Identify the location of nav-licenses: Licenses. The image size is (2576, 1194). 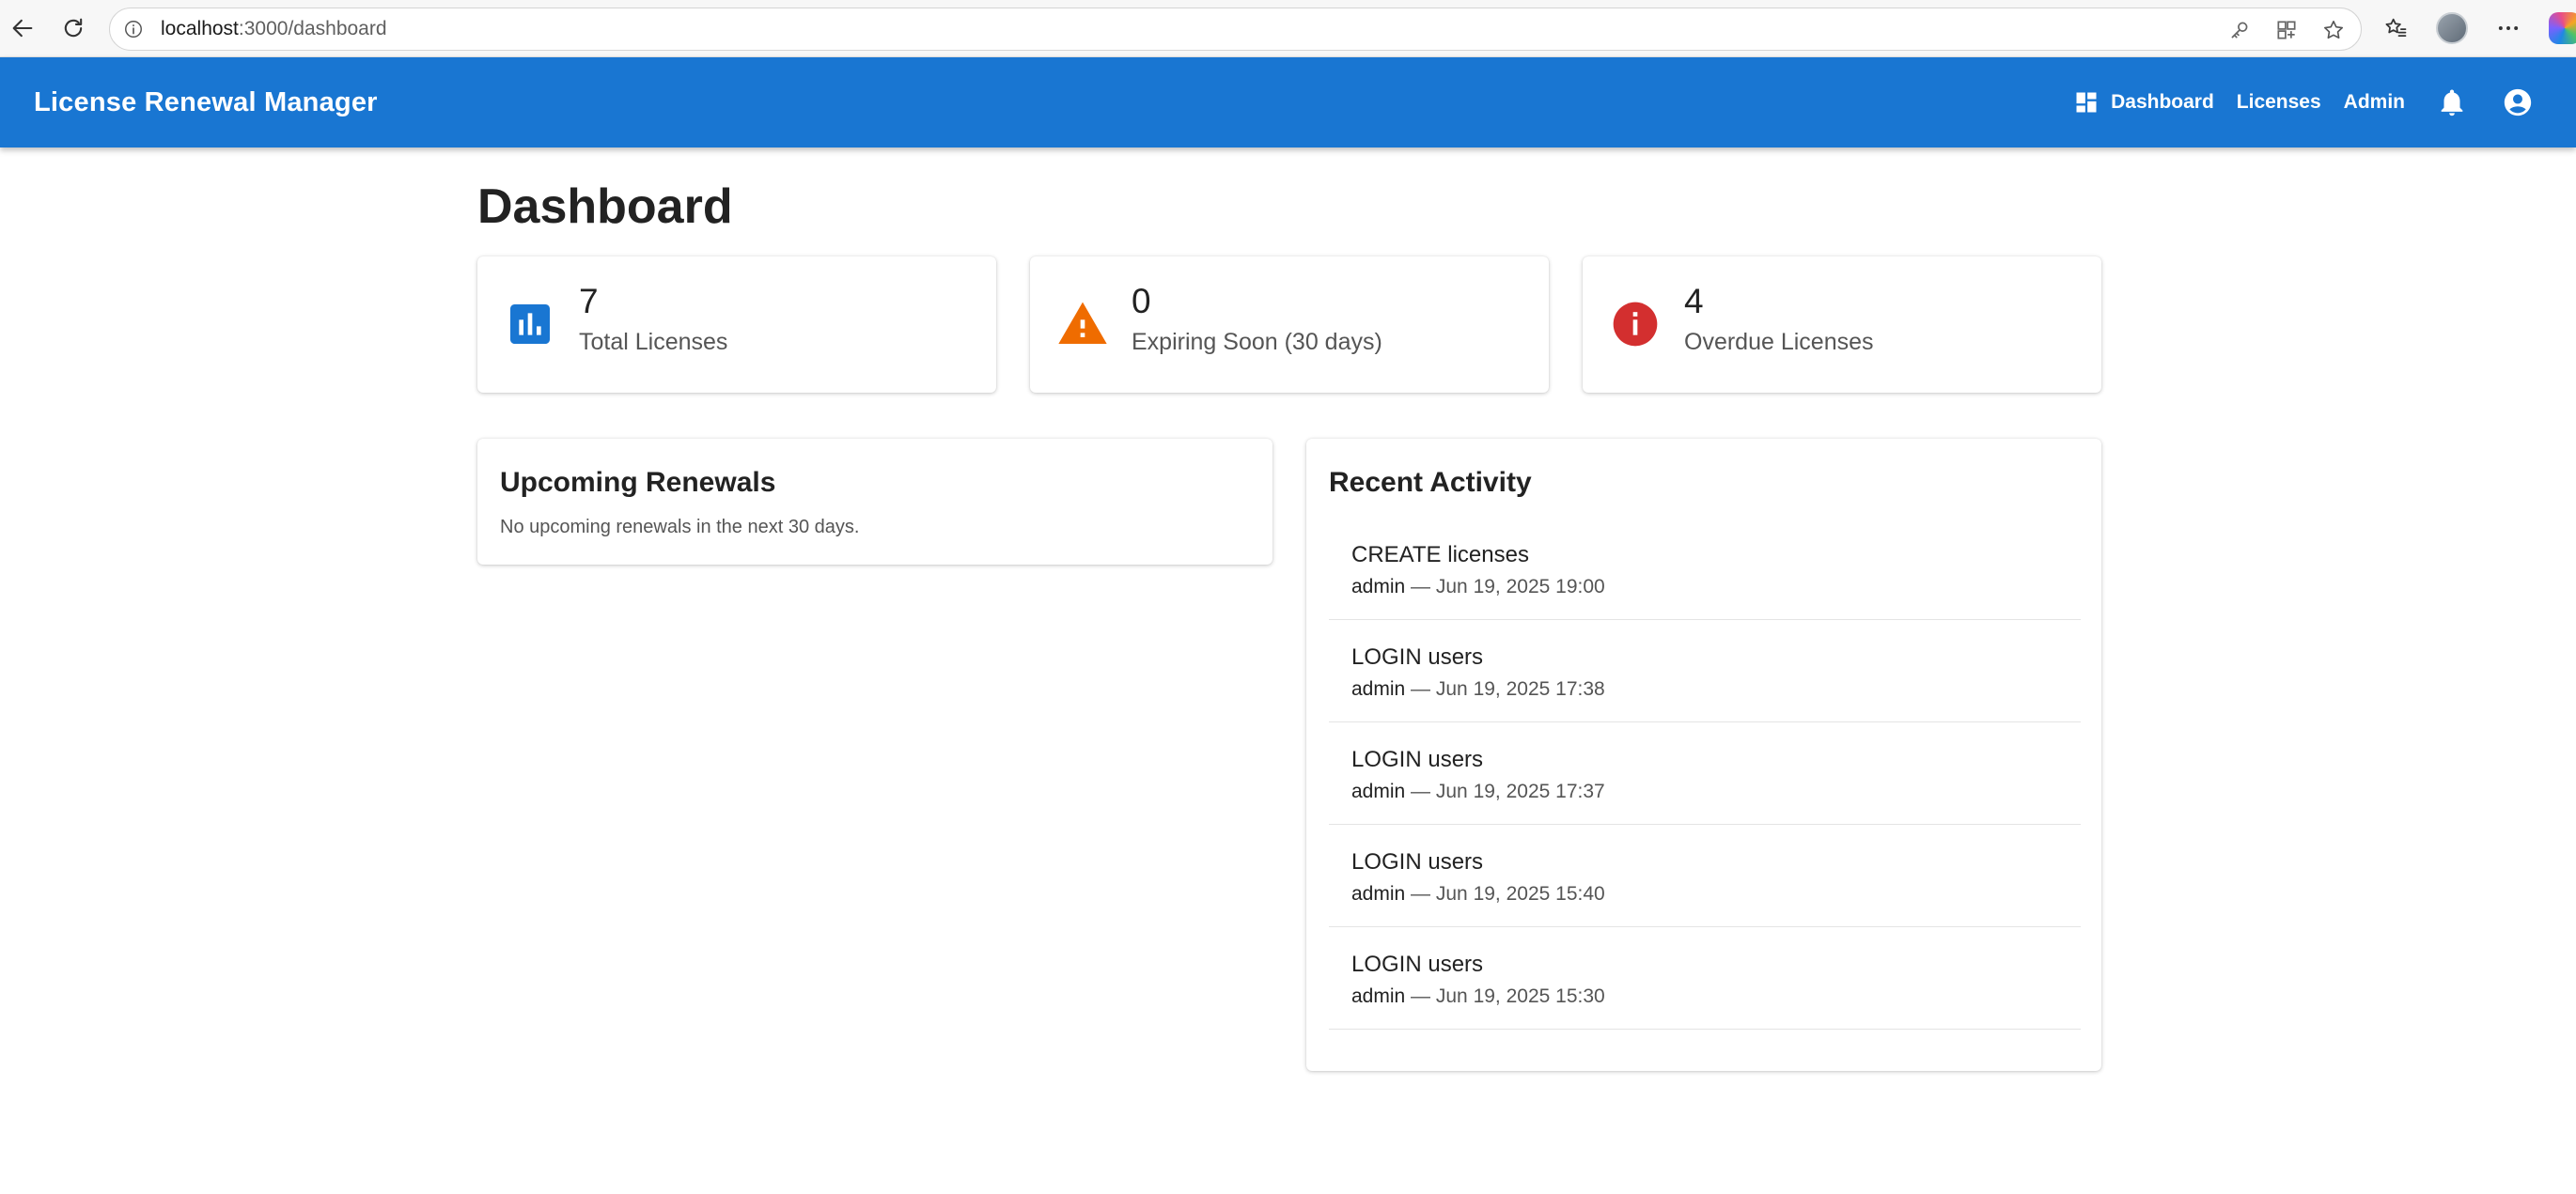
(2279, 102).